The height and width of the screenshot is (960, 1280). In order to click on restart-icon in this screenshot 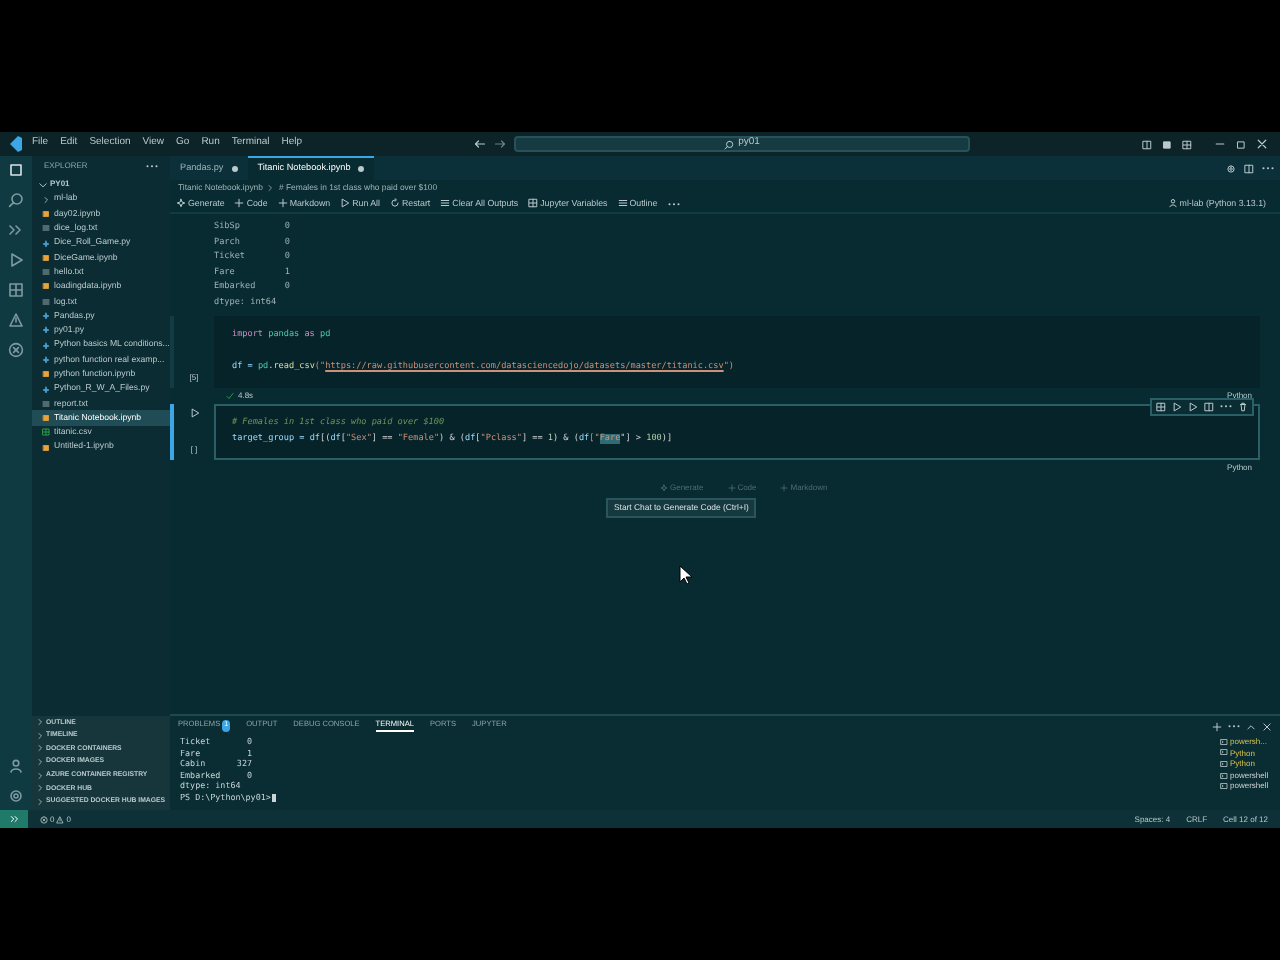, I will do `click(395, 203)`.